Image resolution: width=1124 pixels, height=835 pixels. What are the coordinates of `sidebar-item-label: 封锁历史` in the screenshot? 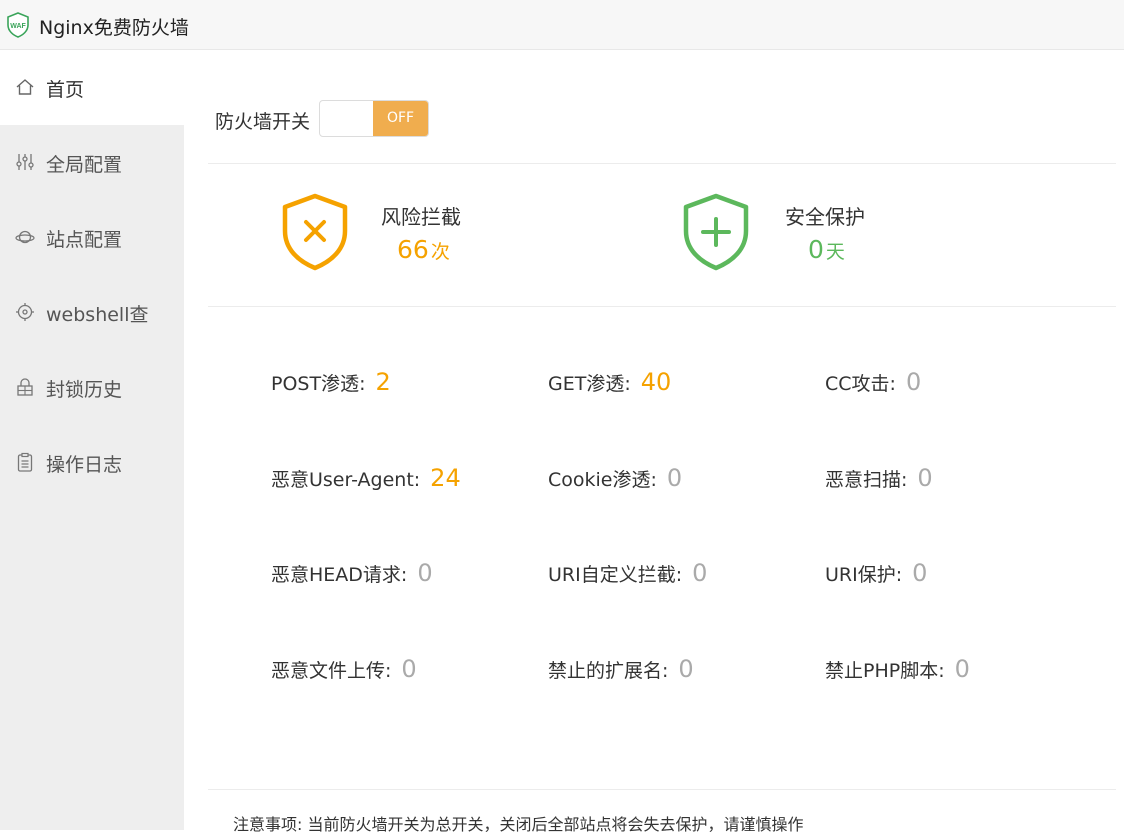 It's located at (84, 390).